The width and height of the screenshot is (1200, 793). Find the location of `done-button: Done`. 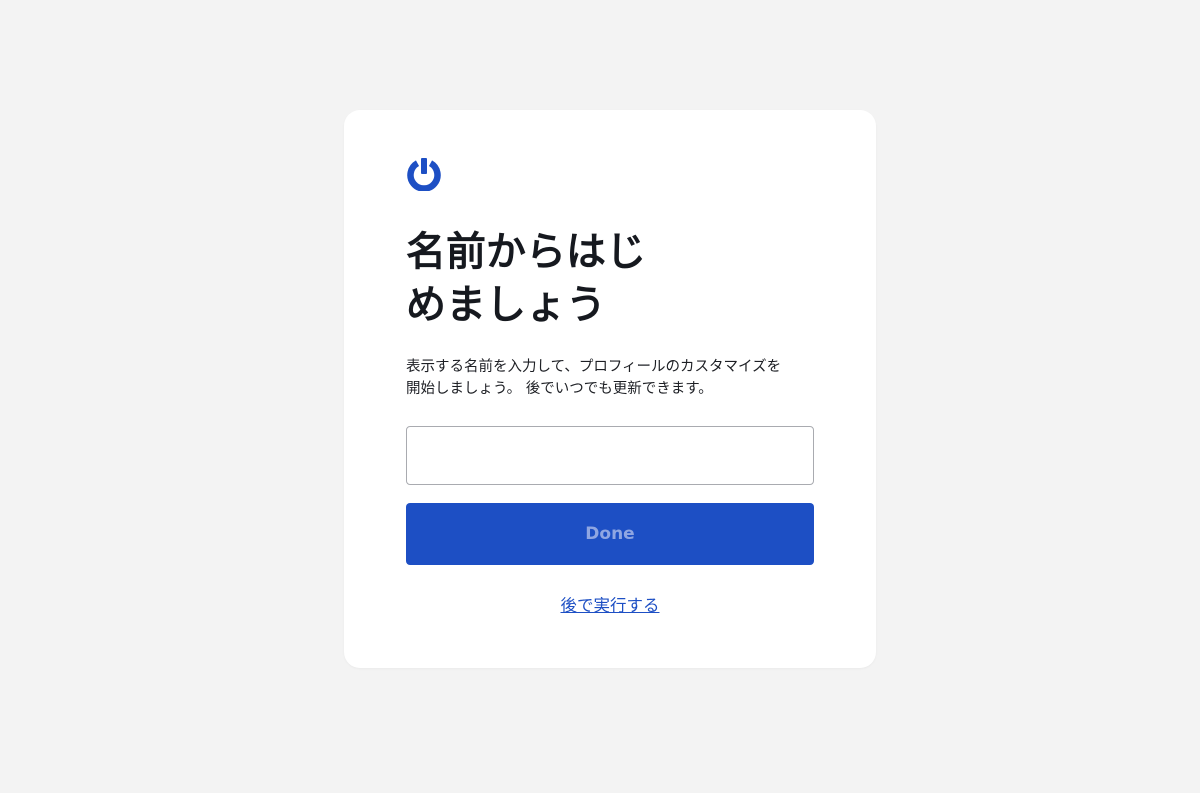

done-button: Done is located at coordinates (610, 534).